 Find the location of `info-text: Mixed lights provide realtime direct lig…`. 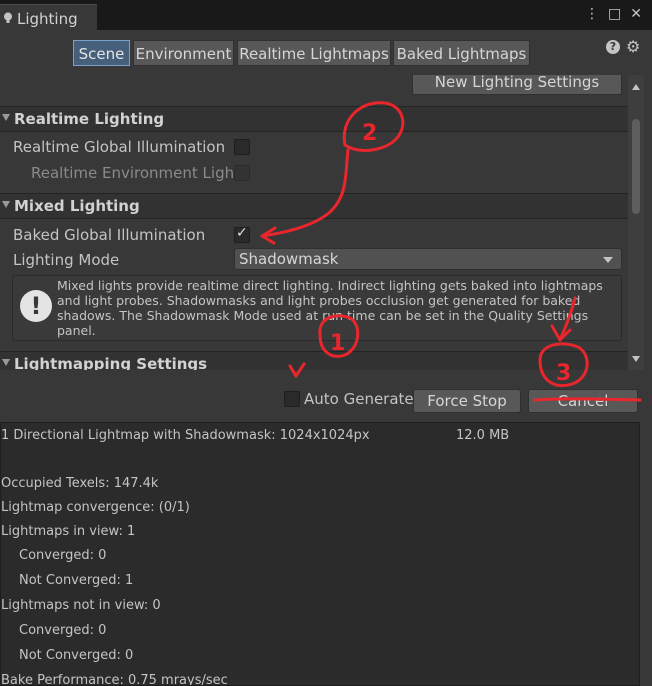

info-text: Mixed lights provide realtime direct lig… is located at coordinates (330, 308).